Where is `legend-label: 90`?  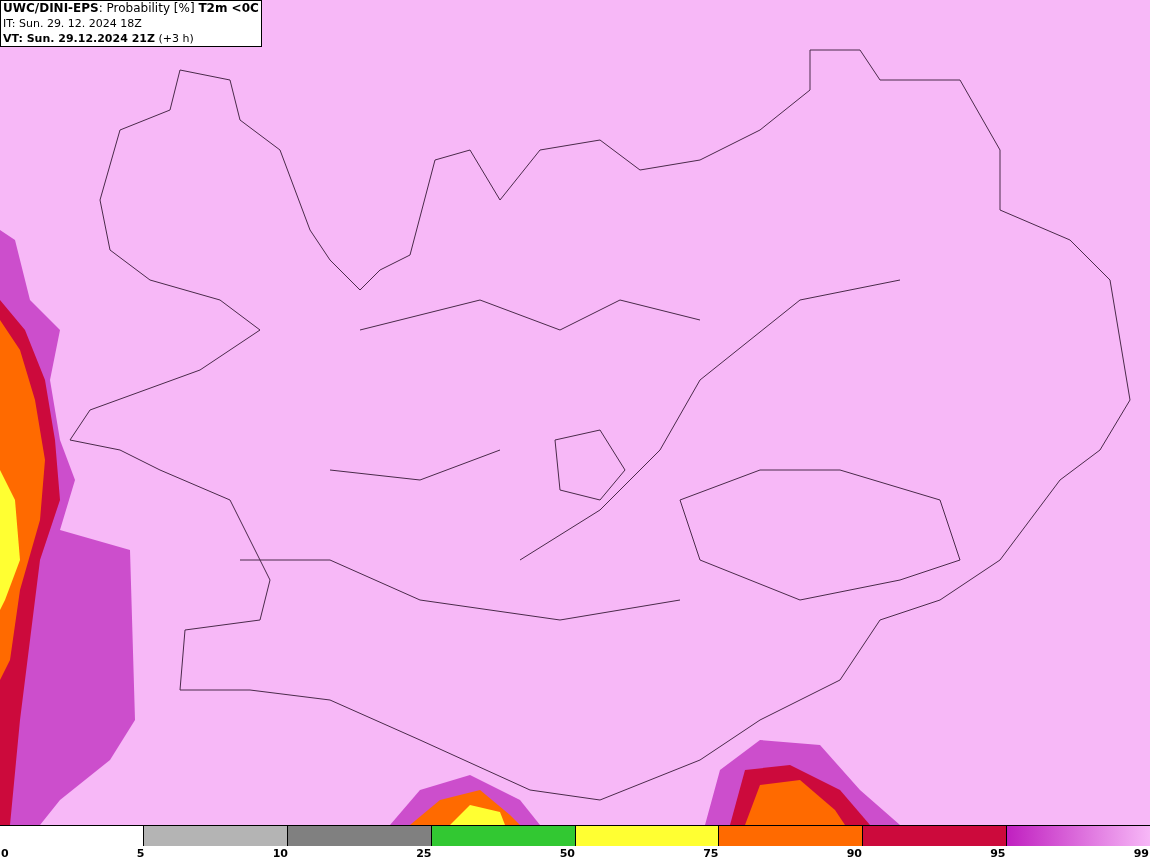 legend-label: 90 is located at coordinates (854, 854).